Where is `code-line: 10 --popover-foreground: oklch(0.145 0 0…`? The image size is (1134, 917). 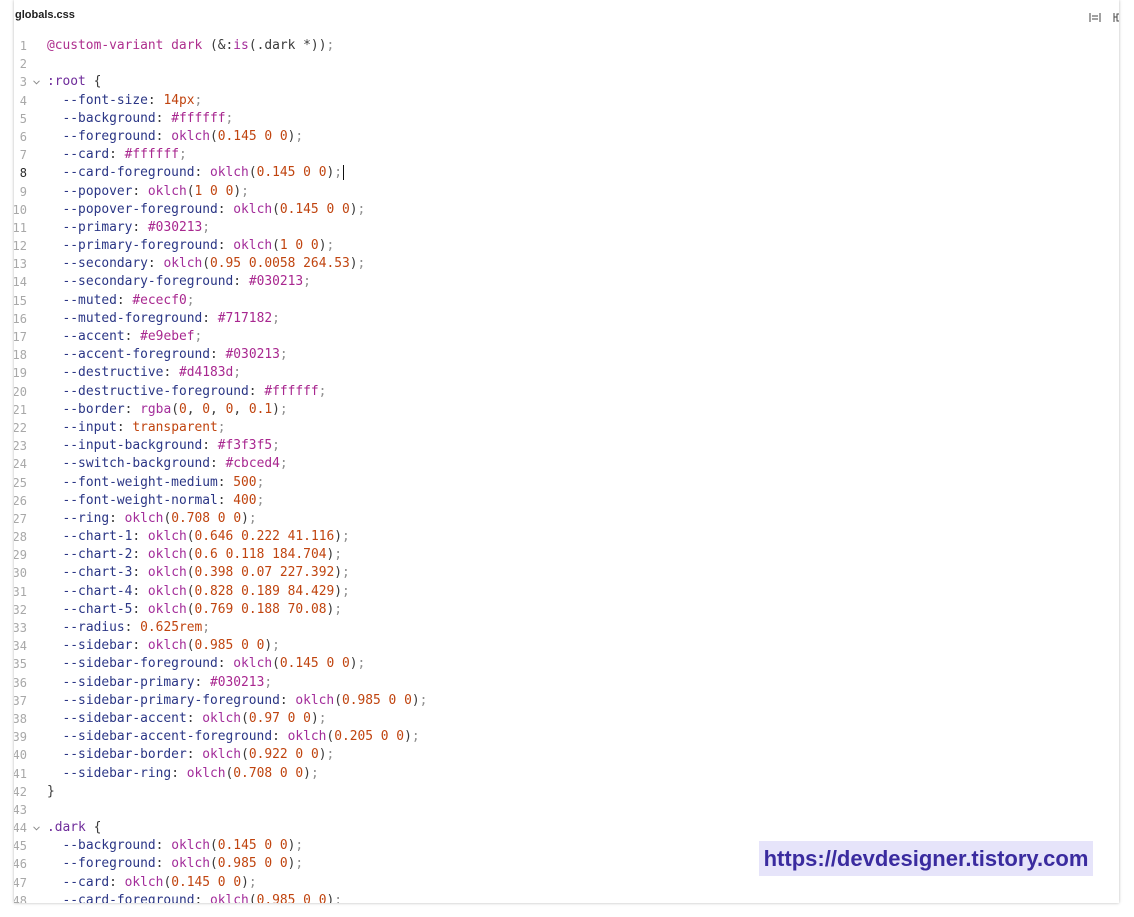
code-line: 10 --popover-foreground: oklch(0.145 0 0… is located at coordinates (566, 210).